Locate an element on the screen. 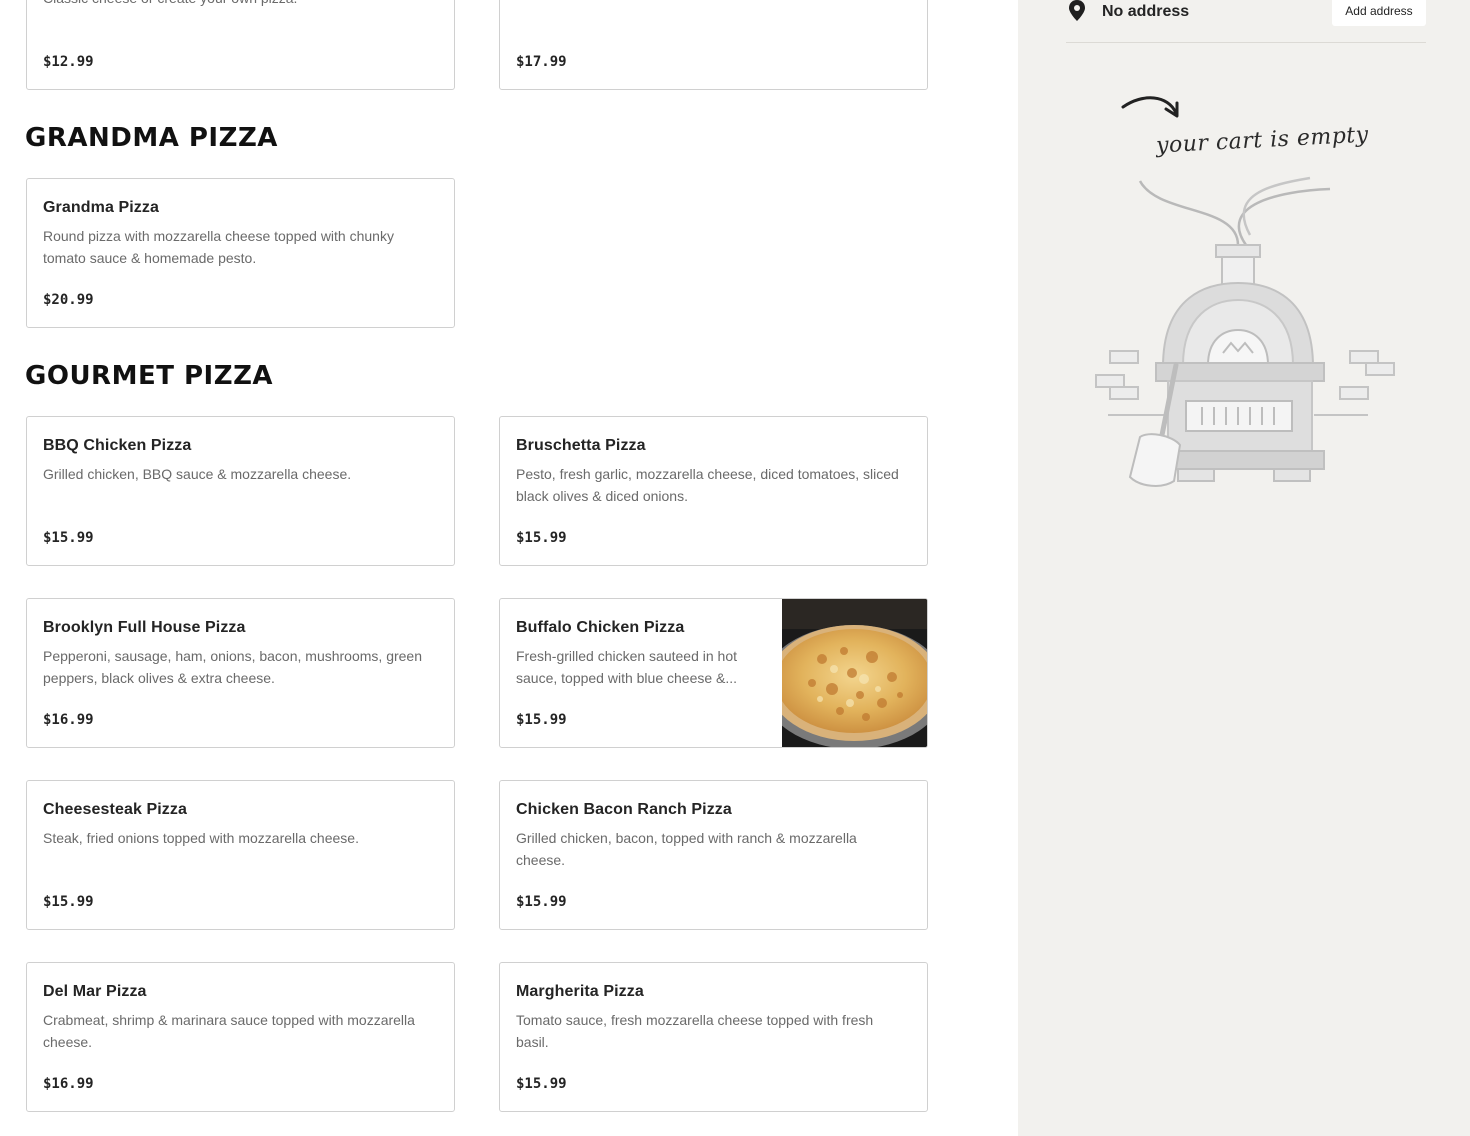 This screenshot has height=1136, width=1470. menu-item-card: $17.99 is located at coordinates (713, 45).